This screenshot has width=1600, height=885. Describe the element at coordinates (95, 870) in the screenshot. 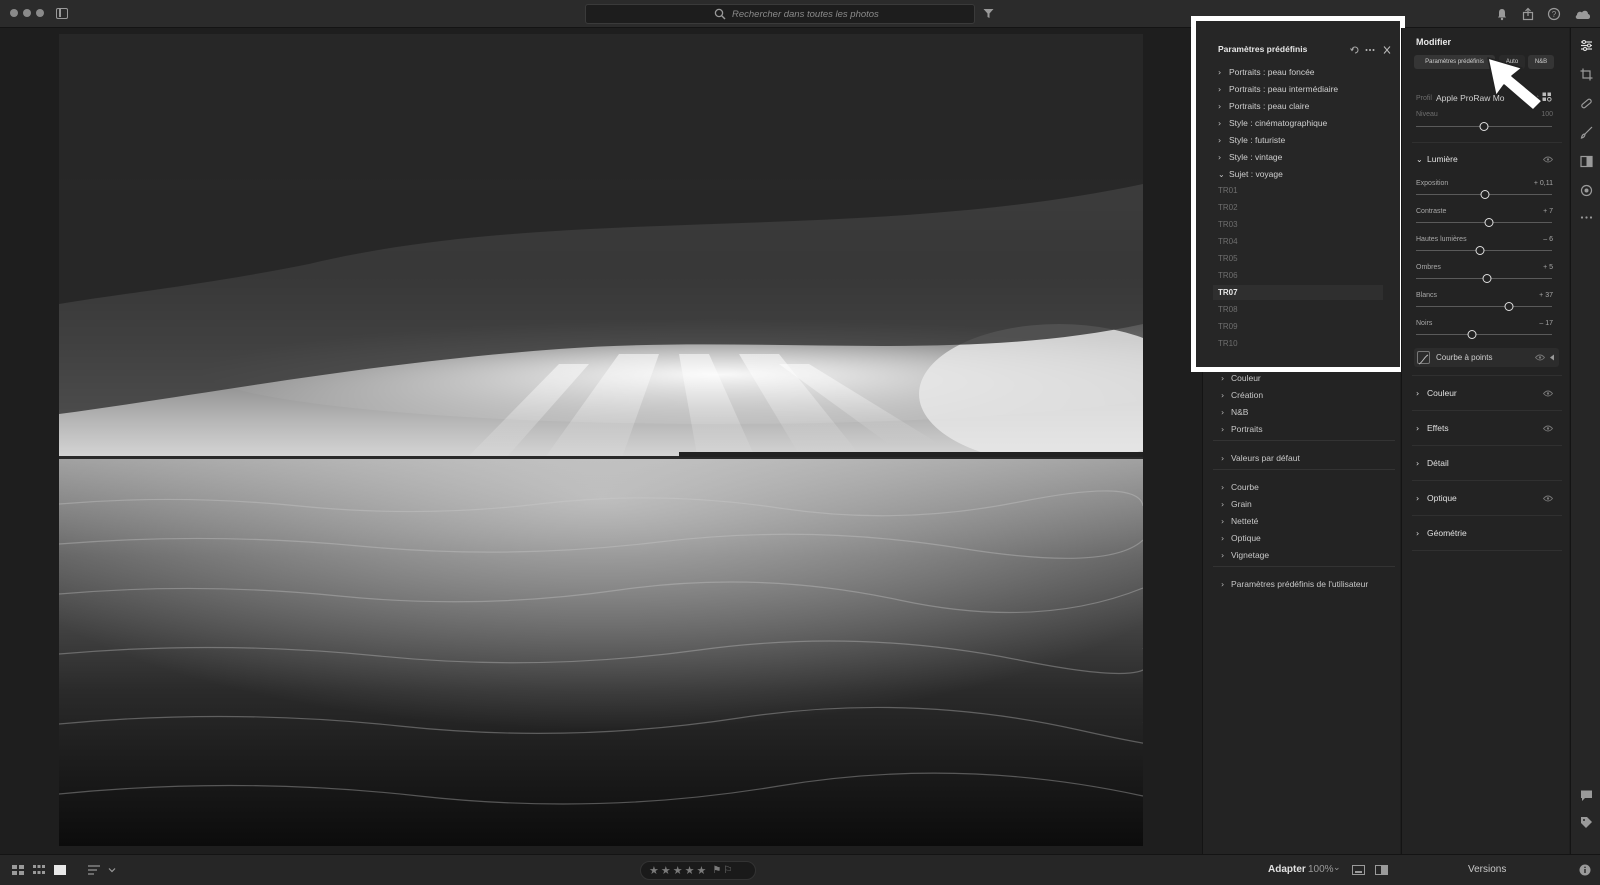

I see `sort-icon` at that location.